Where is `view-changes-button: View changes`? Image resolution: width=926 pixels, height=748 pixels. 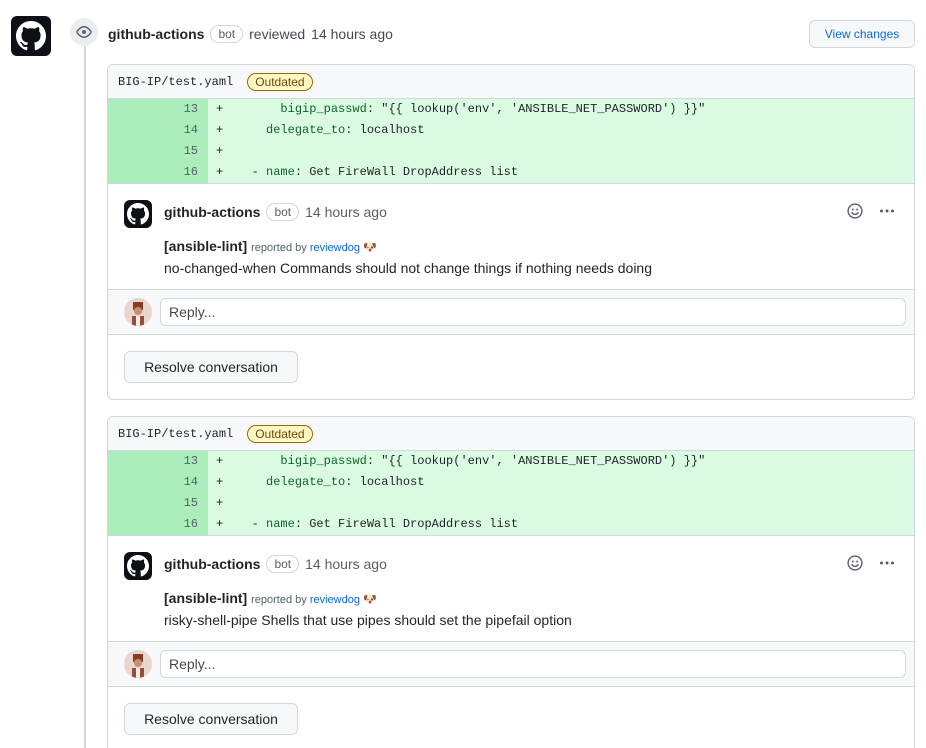
view-changes-button: View changes is located at coordinates (862, 34).